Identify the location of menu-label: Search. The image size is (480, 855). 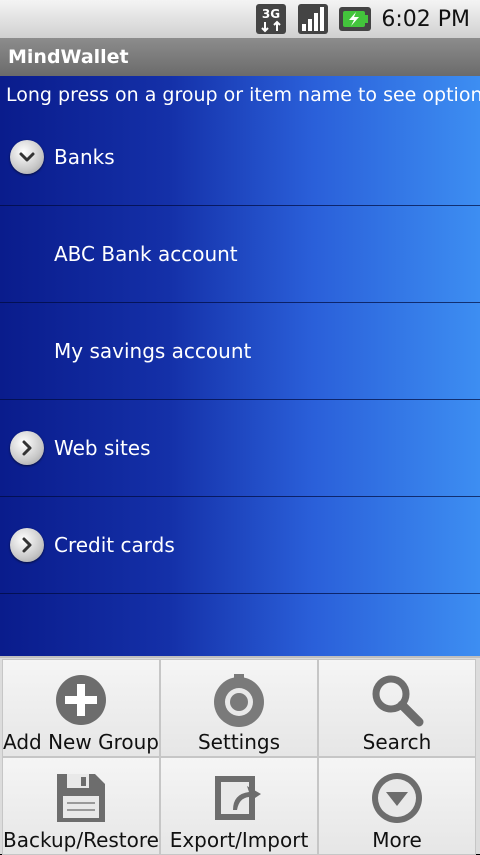
(397, 742).